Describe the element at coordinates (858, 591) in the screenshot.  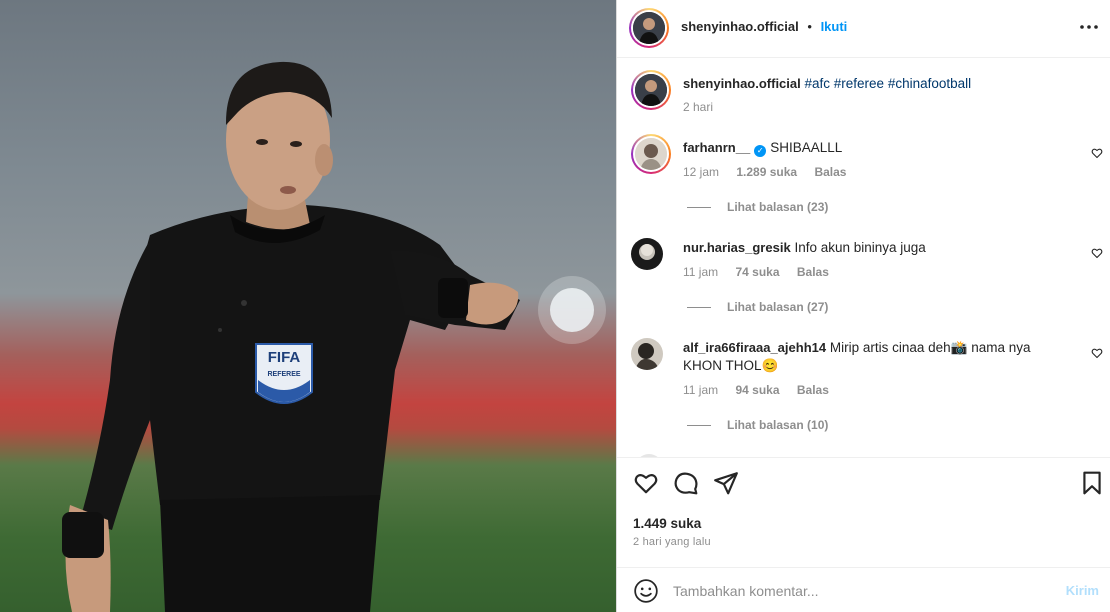
I see `comment-input` at that location.